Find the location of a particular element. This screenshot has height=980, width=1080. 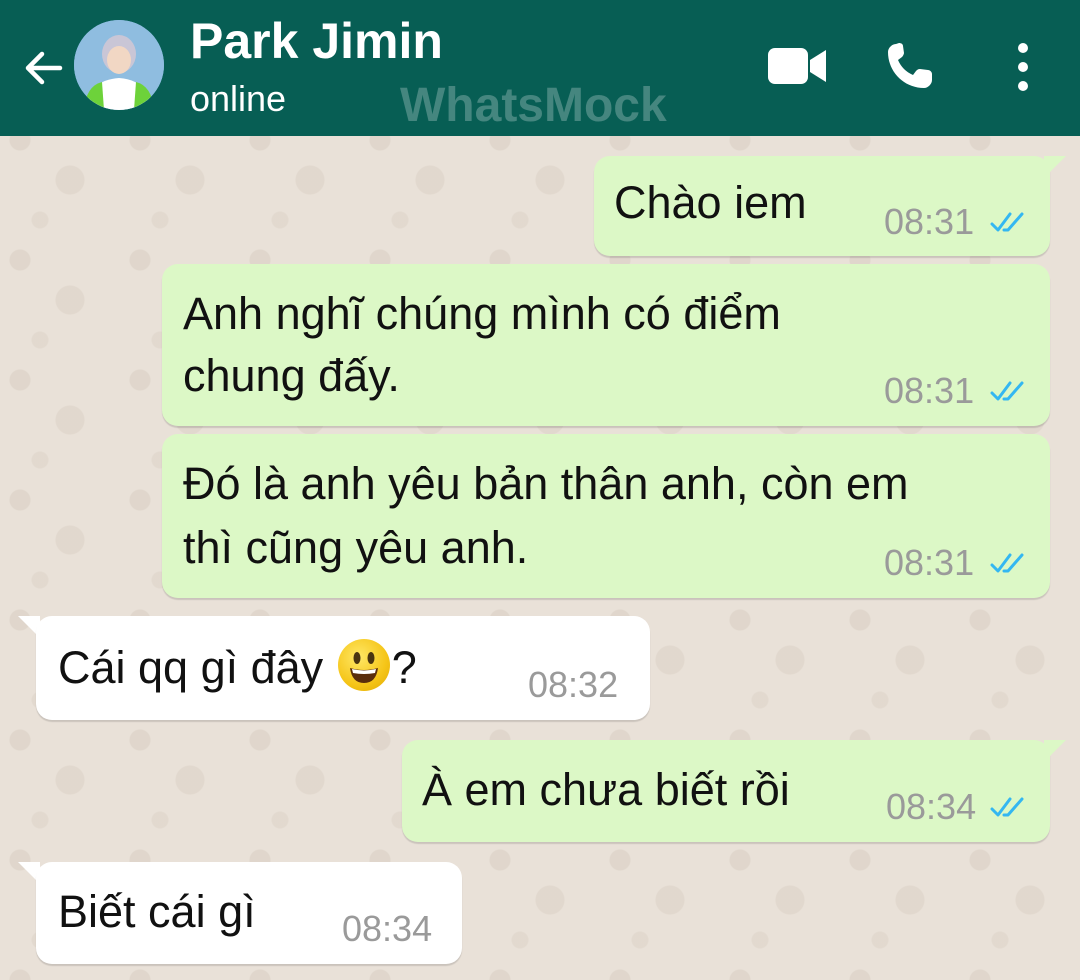

smiley-emoji-icon is located at coordinates (363, 665).